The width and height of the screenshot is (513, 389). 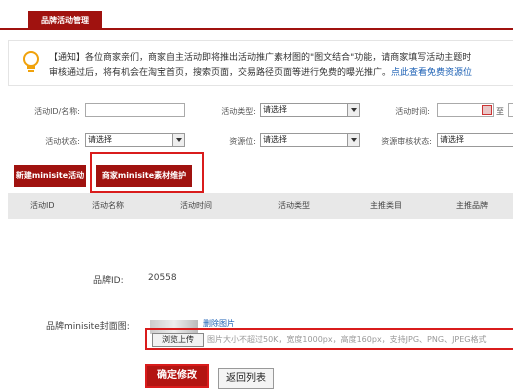 I want to click on time-range-to-label: 至, so click(x=500, y=111).